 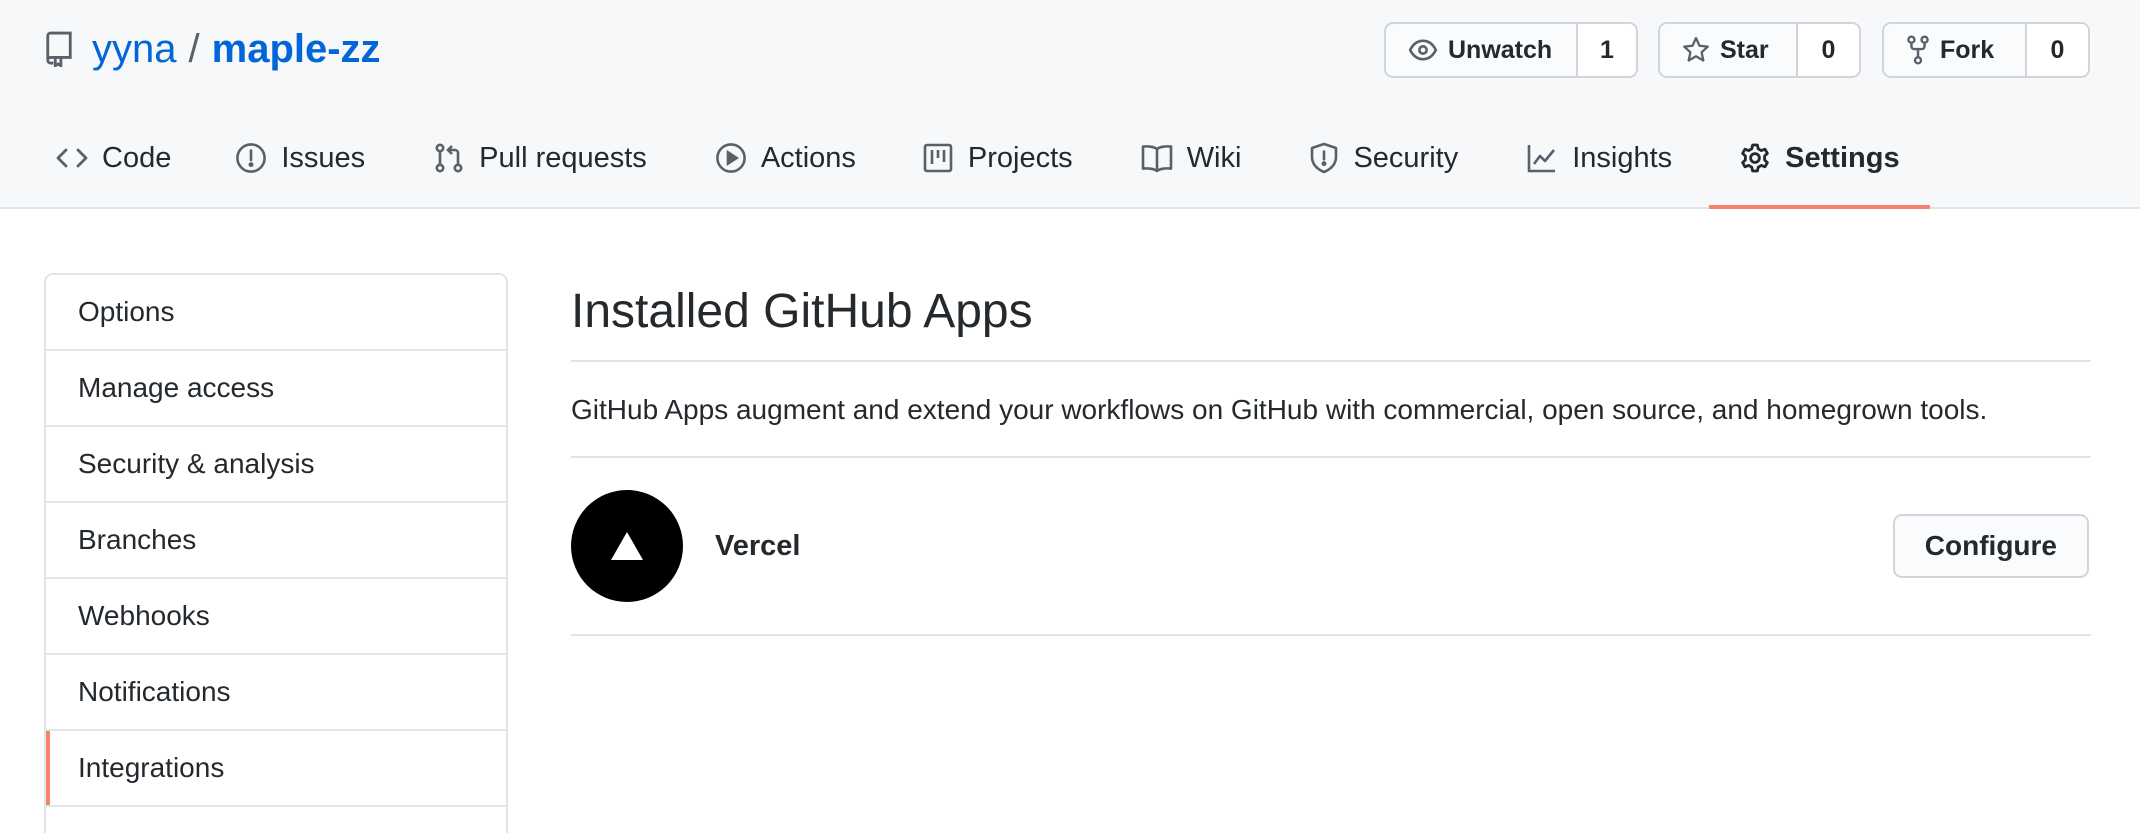 I want to click on configure-button: Configure, so click(x=1990, y=546).